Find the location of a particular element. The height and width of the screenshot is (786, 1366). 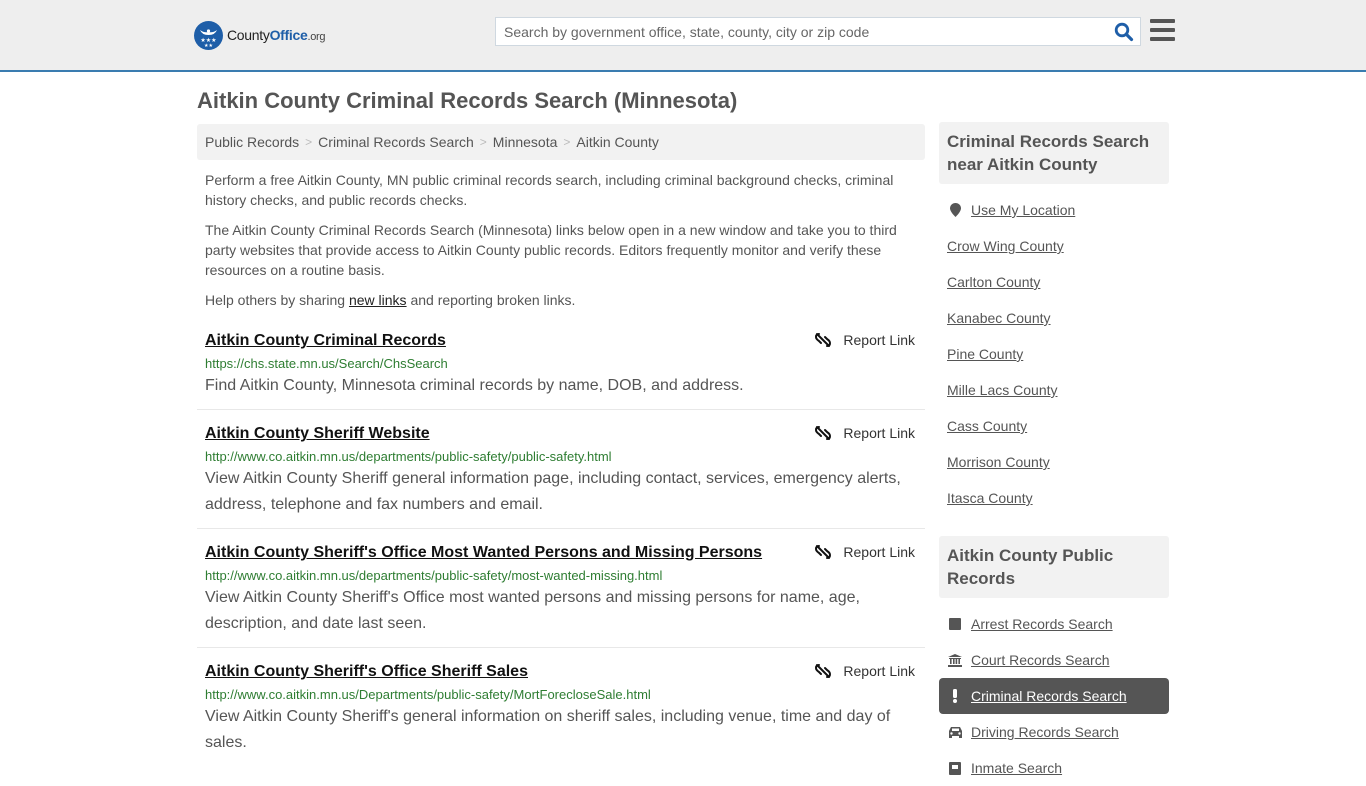

breadcrumb-aitkin-county: Aitkin County is located at coordinates (617, 142).